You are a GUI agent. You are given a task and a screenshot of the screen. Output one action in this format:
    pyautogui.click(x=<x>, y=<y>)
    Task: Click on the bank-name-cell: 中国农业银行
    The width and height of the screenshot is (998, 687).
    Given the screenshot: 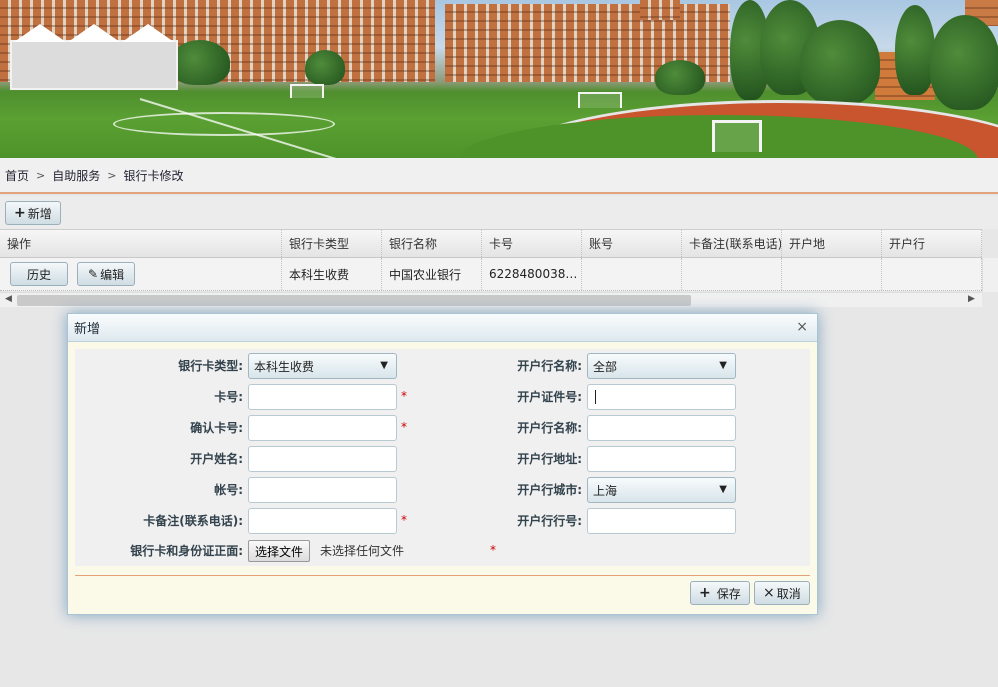 What is the action you would take?
    pyautogui.click(x=432, y=274)
    